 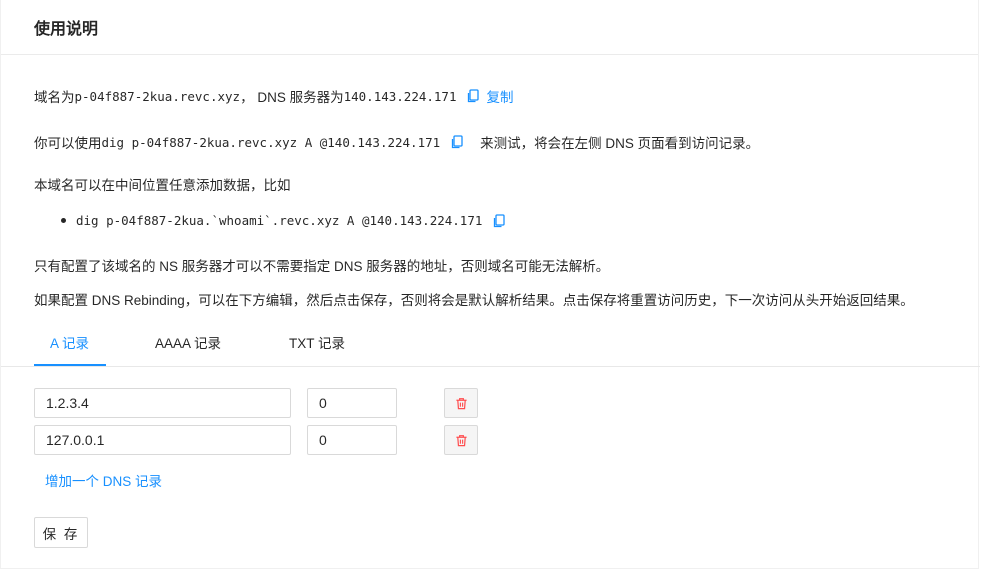 I want to click on card-title: 使用说明, so click(x=66, y=29).